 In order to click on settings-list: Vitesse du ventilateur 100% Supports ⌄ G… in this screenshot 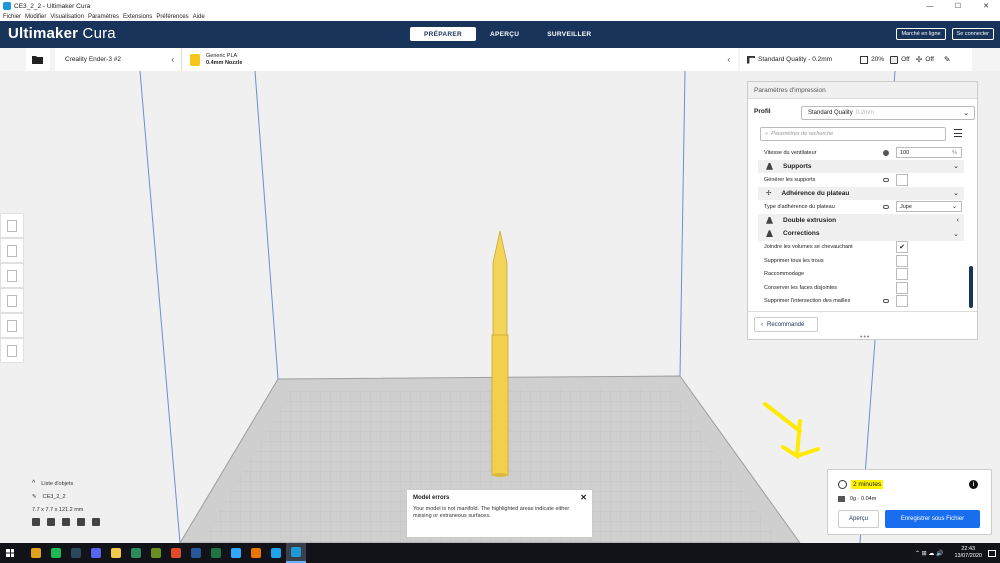, I will do `click(861, 227)`.